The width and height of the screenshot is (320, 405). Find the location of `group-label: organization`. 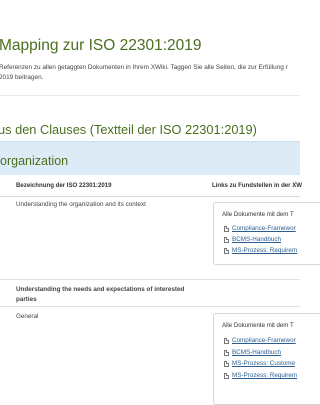

group-label: organization is located at coordinates (34, 161).